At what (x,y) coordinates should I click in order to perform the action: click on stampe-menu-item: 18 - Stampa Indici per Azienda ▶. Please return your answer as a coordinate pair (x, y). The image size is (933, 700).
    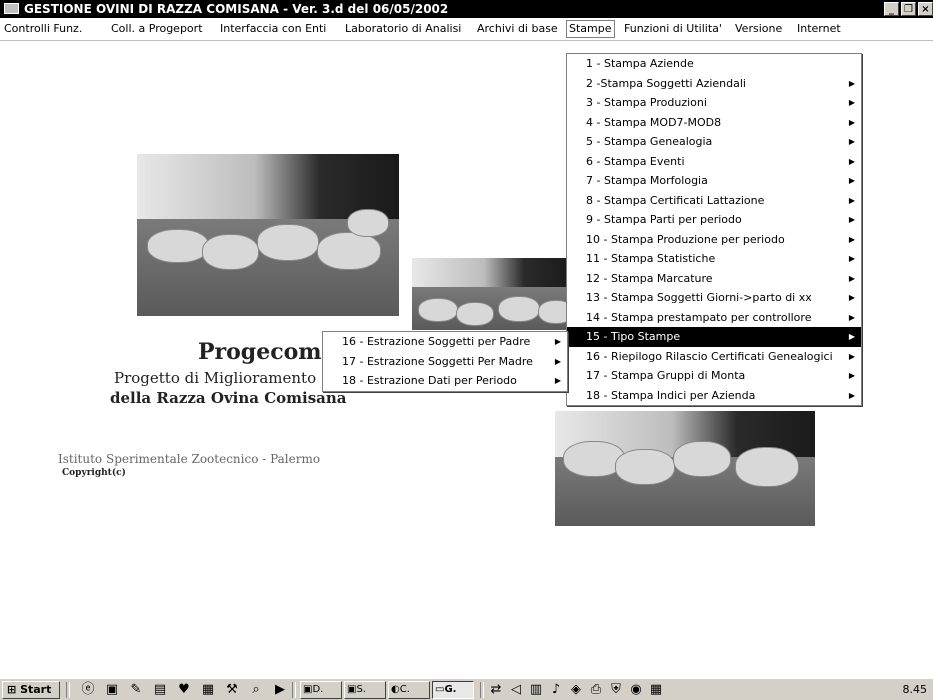
    Looking at the image, I should click on (714, 396).